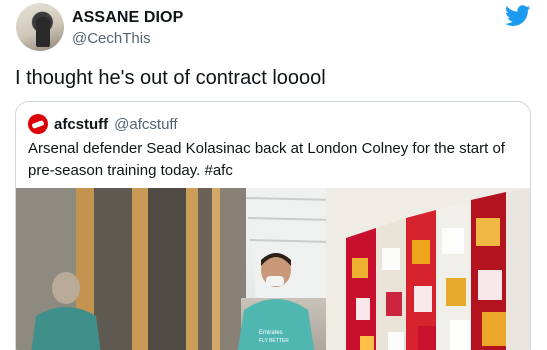 The width and height of the screenshot is (547, 350). I want to click on twitter-bird-icon, so click(518, 16).